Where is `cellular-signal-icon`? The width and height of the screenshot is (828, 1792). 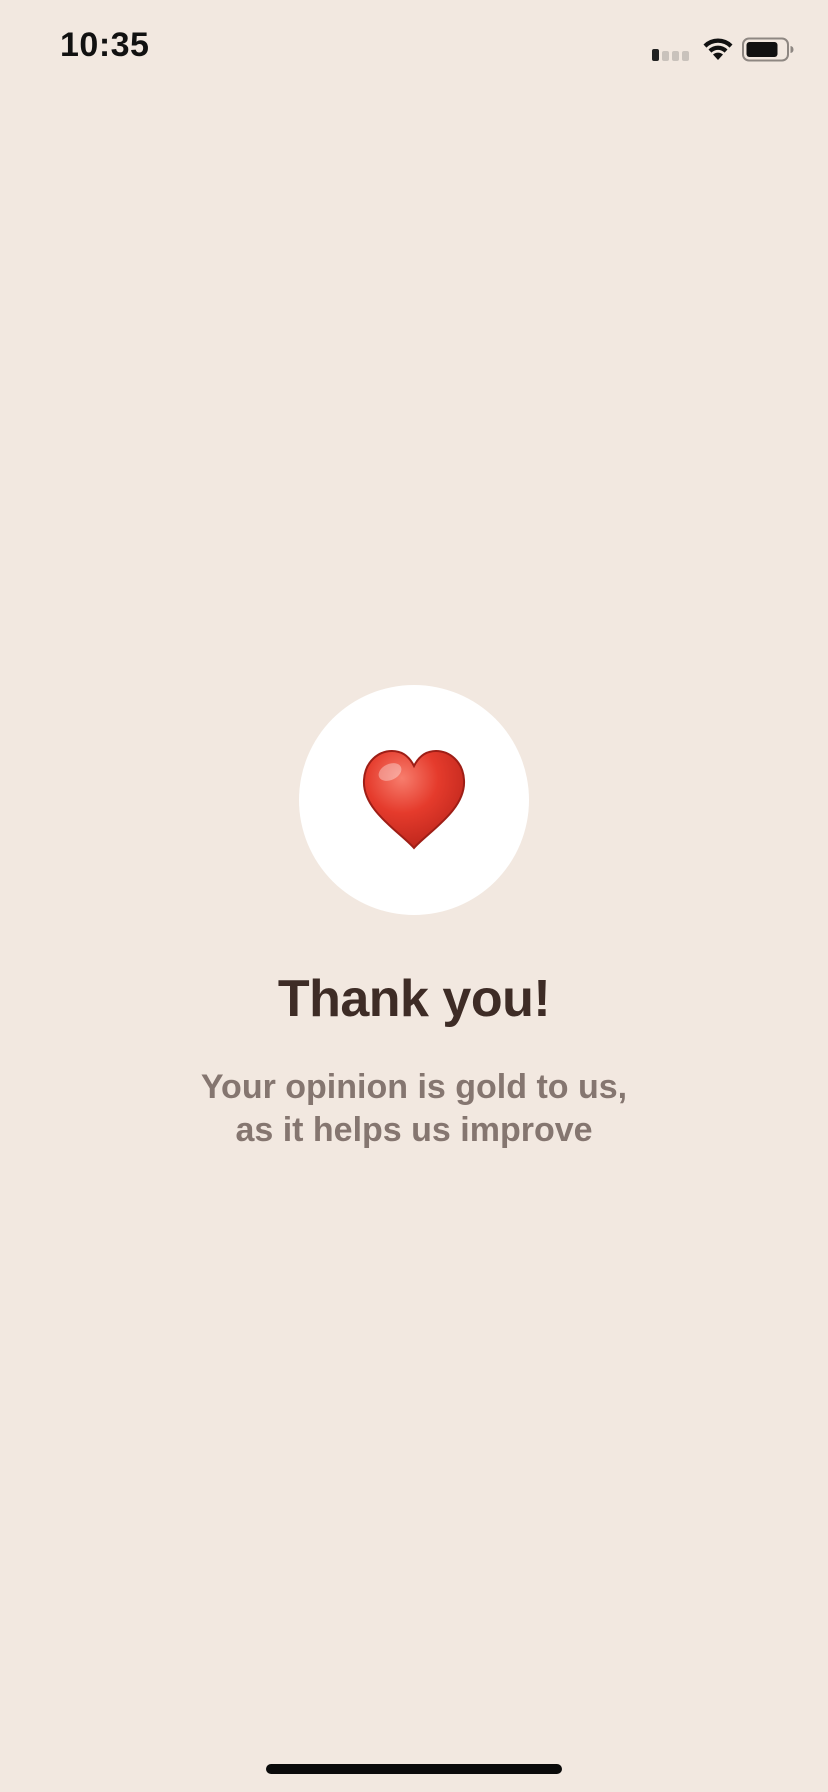 cellular-signal-icon is located at coordinates (672, 54).